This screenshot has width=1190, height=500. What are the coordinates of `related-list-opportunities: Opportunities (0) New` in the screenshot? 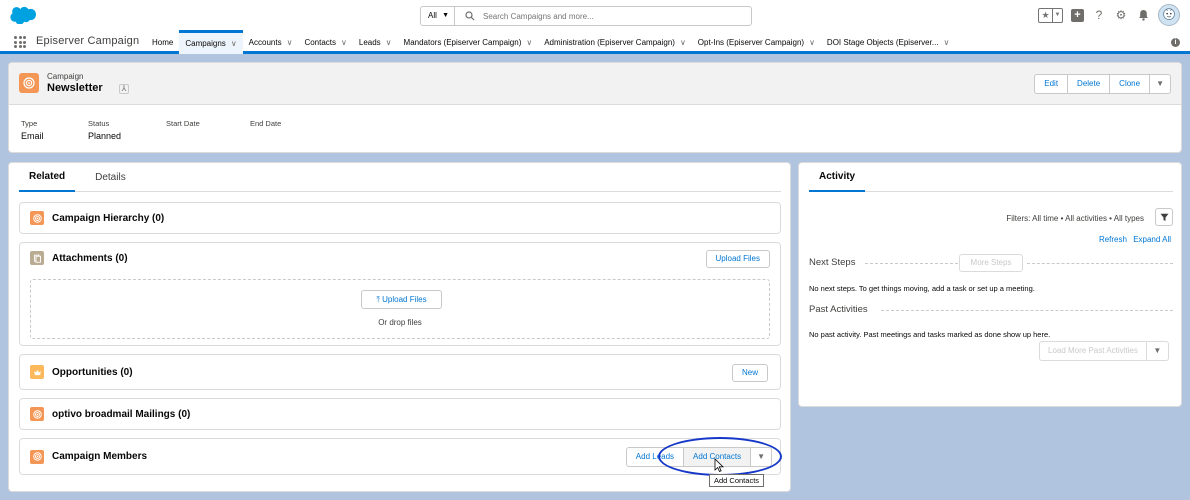 It's located at (400, 372).